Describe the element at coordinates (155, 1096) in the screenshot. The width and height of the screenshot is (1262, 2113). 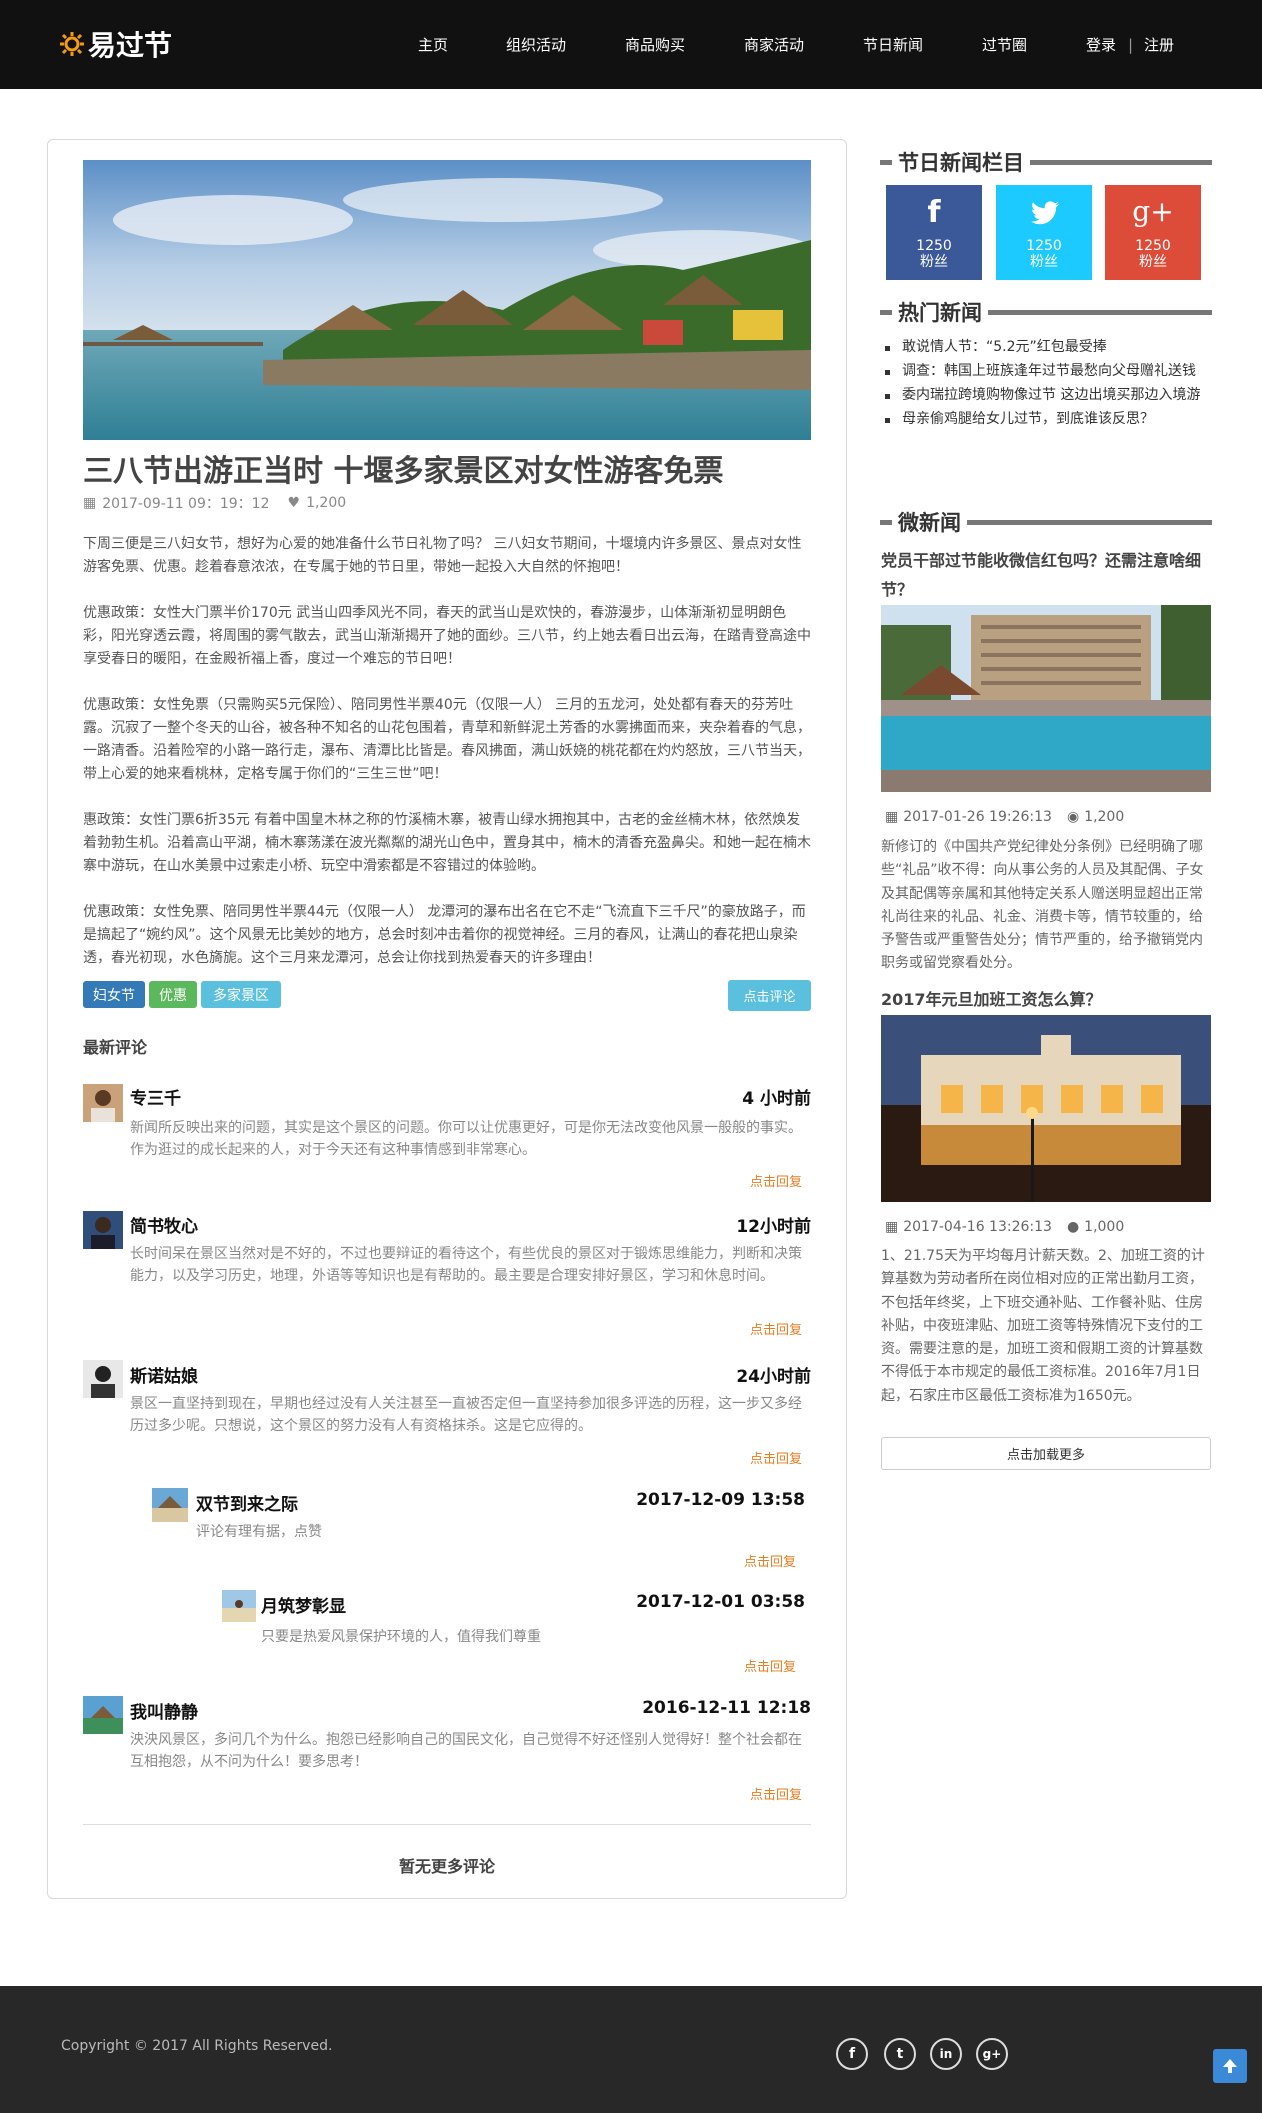
I see `comment-author: 专三千` at that location.